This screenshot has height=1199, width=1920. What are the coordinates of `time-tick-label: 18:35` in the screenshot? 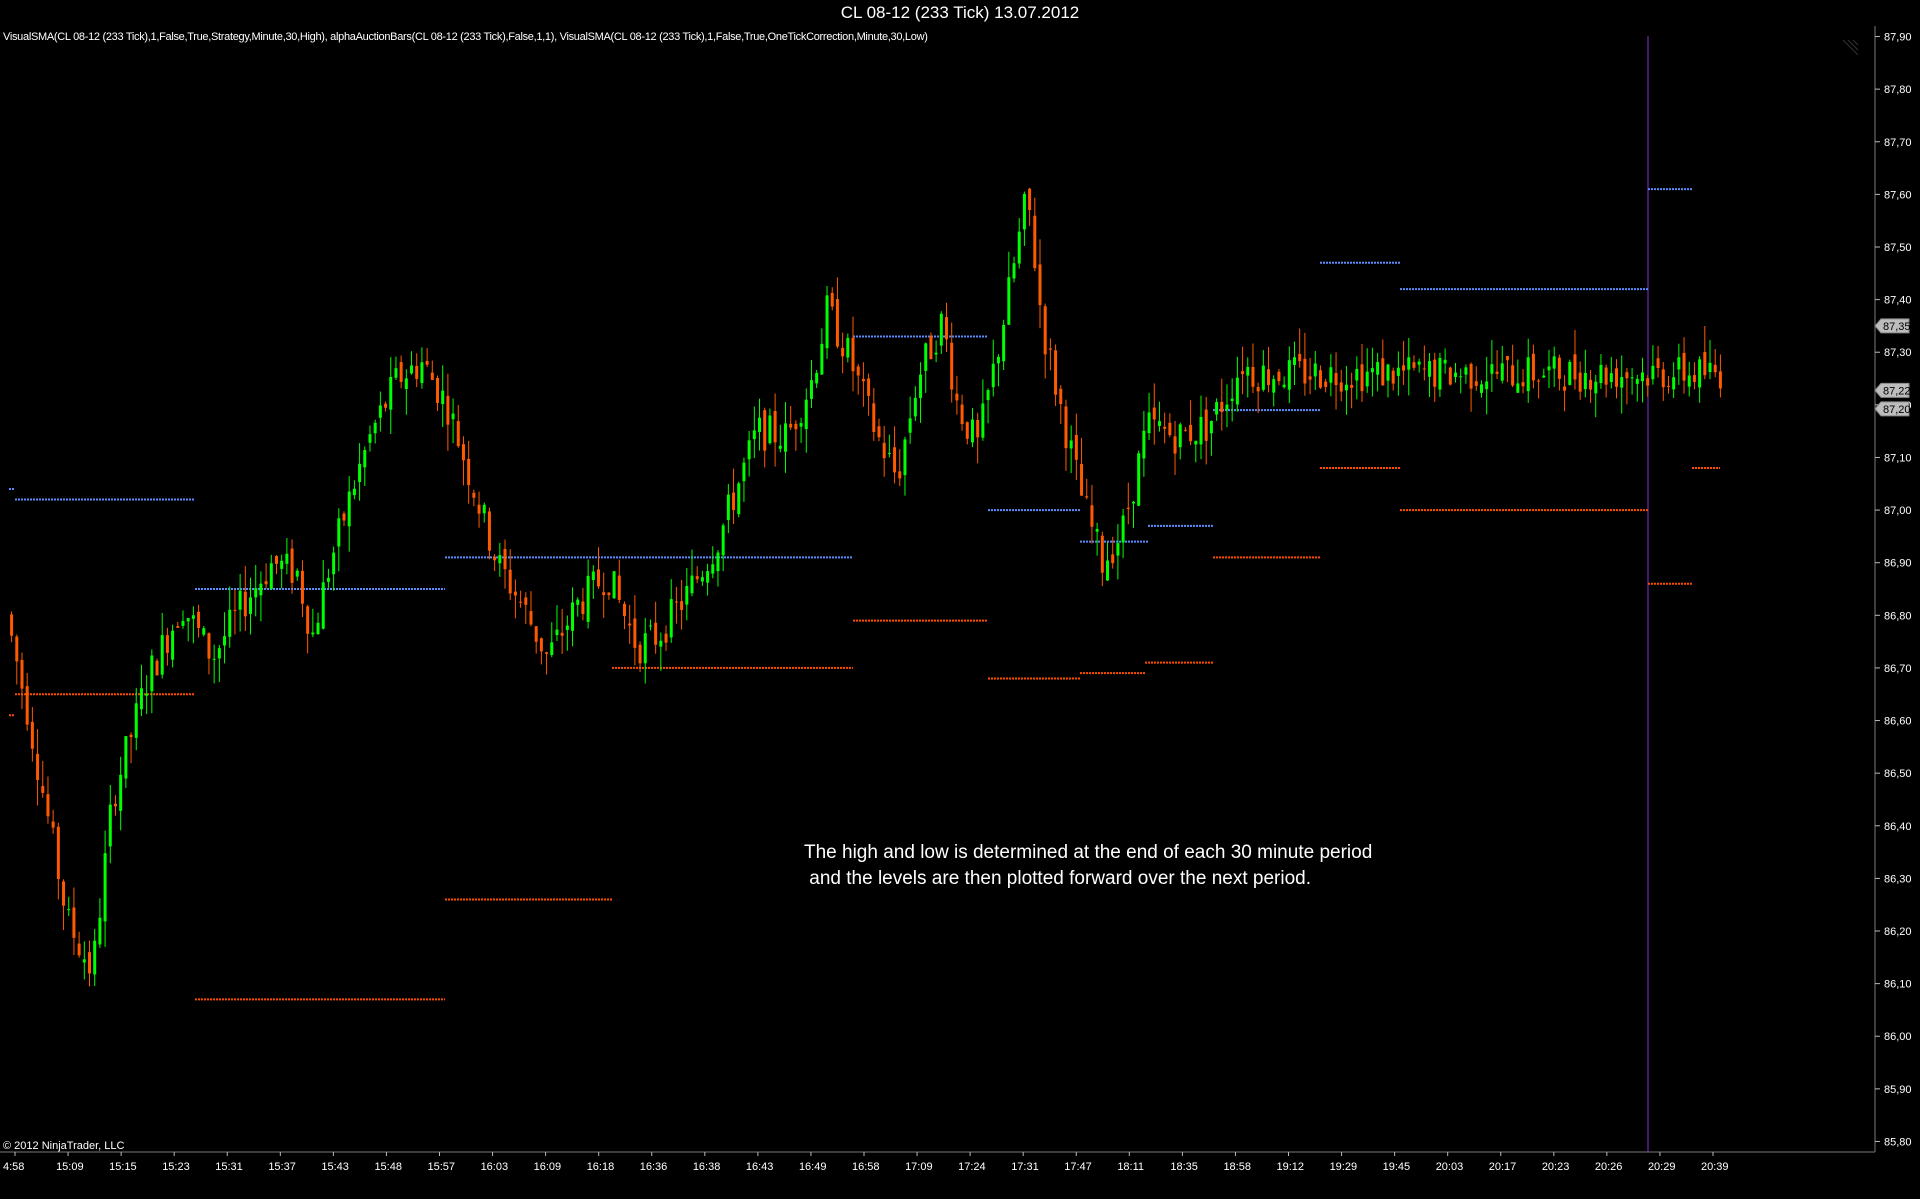 It's located at (1184, 1167).